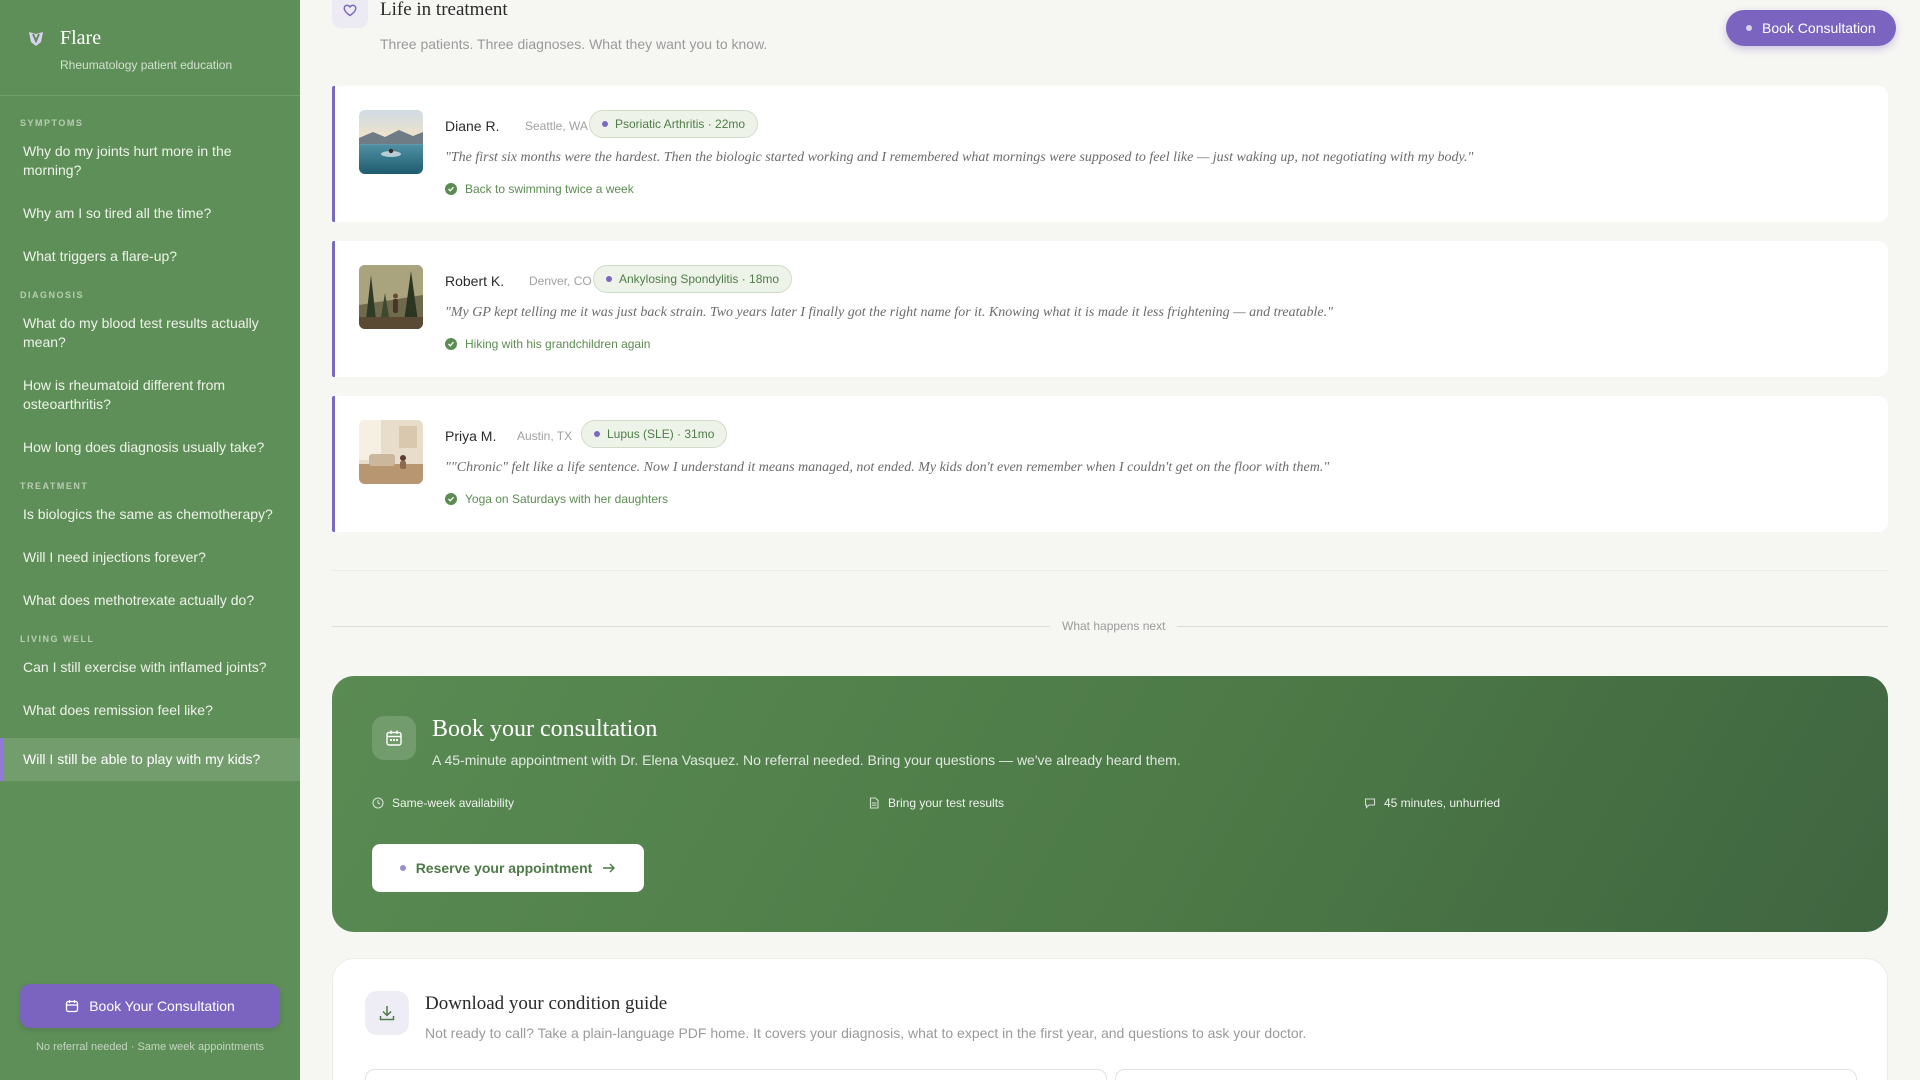 This screenshot has height=1080, width=1920. What do you see at coordinates (162, 1006) in the screenshot?
I see `sidebar-cta-label: Book Your Consultation` at bounding box center [162, 1006].